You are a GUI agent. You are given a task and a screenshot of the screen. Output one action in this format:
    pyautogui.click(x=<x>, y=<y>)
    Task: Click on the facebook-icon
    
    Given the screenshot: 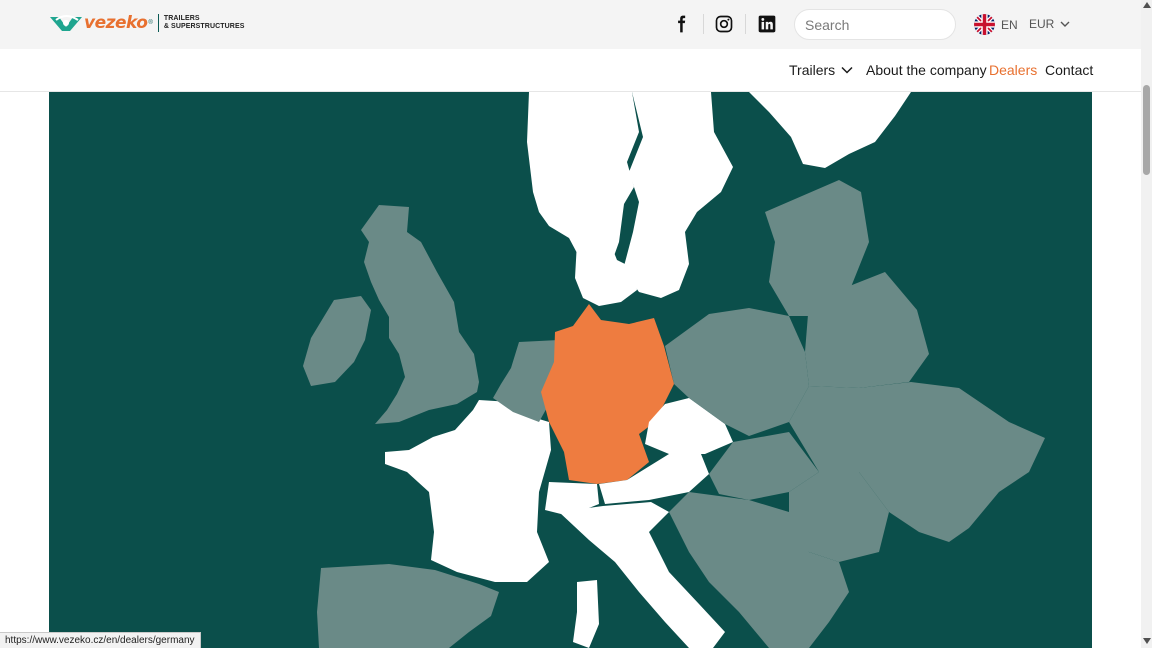 What is the action you would take?
    pyautogui.click(x=682, y=24)
    